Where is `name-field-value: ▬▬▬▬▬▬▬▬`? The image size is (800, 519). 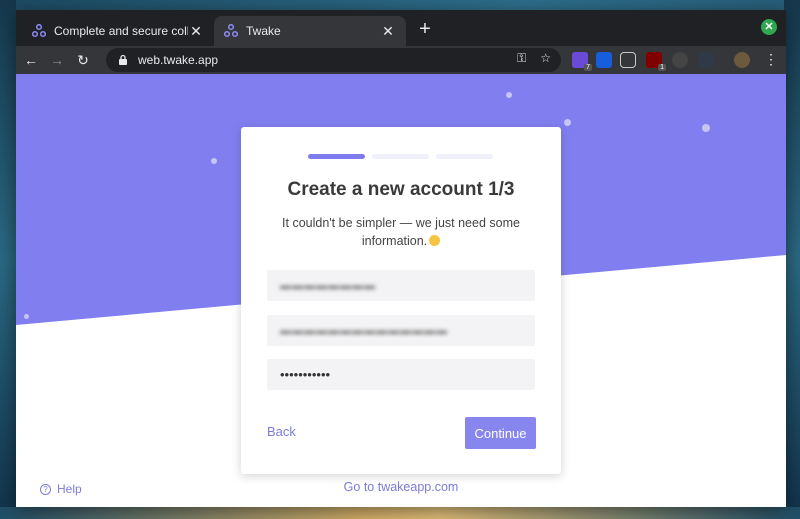 name-field-value: ▬▬▬▬▬▬▬▬ is located at coordinates (328, 285).